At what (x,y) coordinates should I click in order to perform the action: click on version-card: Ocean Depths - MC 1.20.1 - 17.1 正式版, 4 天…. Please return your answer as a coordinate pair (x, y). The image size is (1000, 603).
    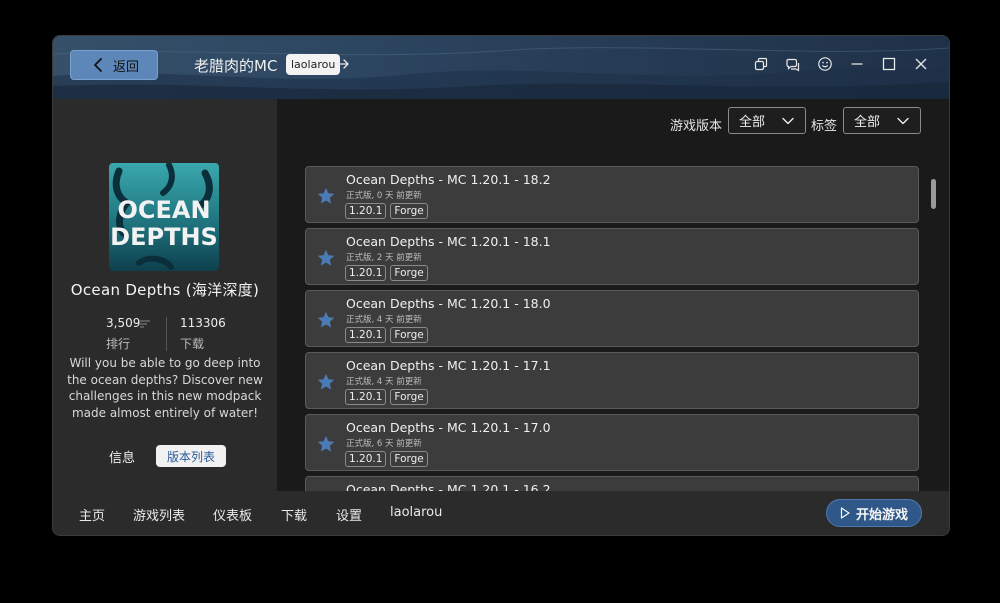
    Looking at the image, I should click on (612, 380).